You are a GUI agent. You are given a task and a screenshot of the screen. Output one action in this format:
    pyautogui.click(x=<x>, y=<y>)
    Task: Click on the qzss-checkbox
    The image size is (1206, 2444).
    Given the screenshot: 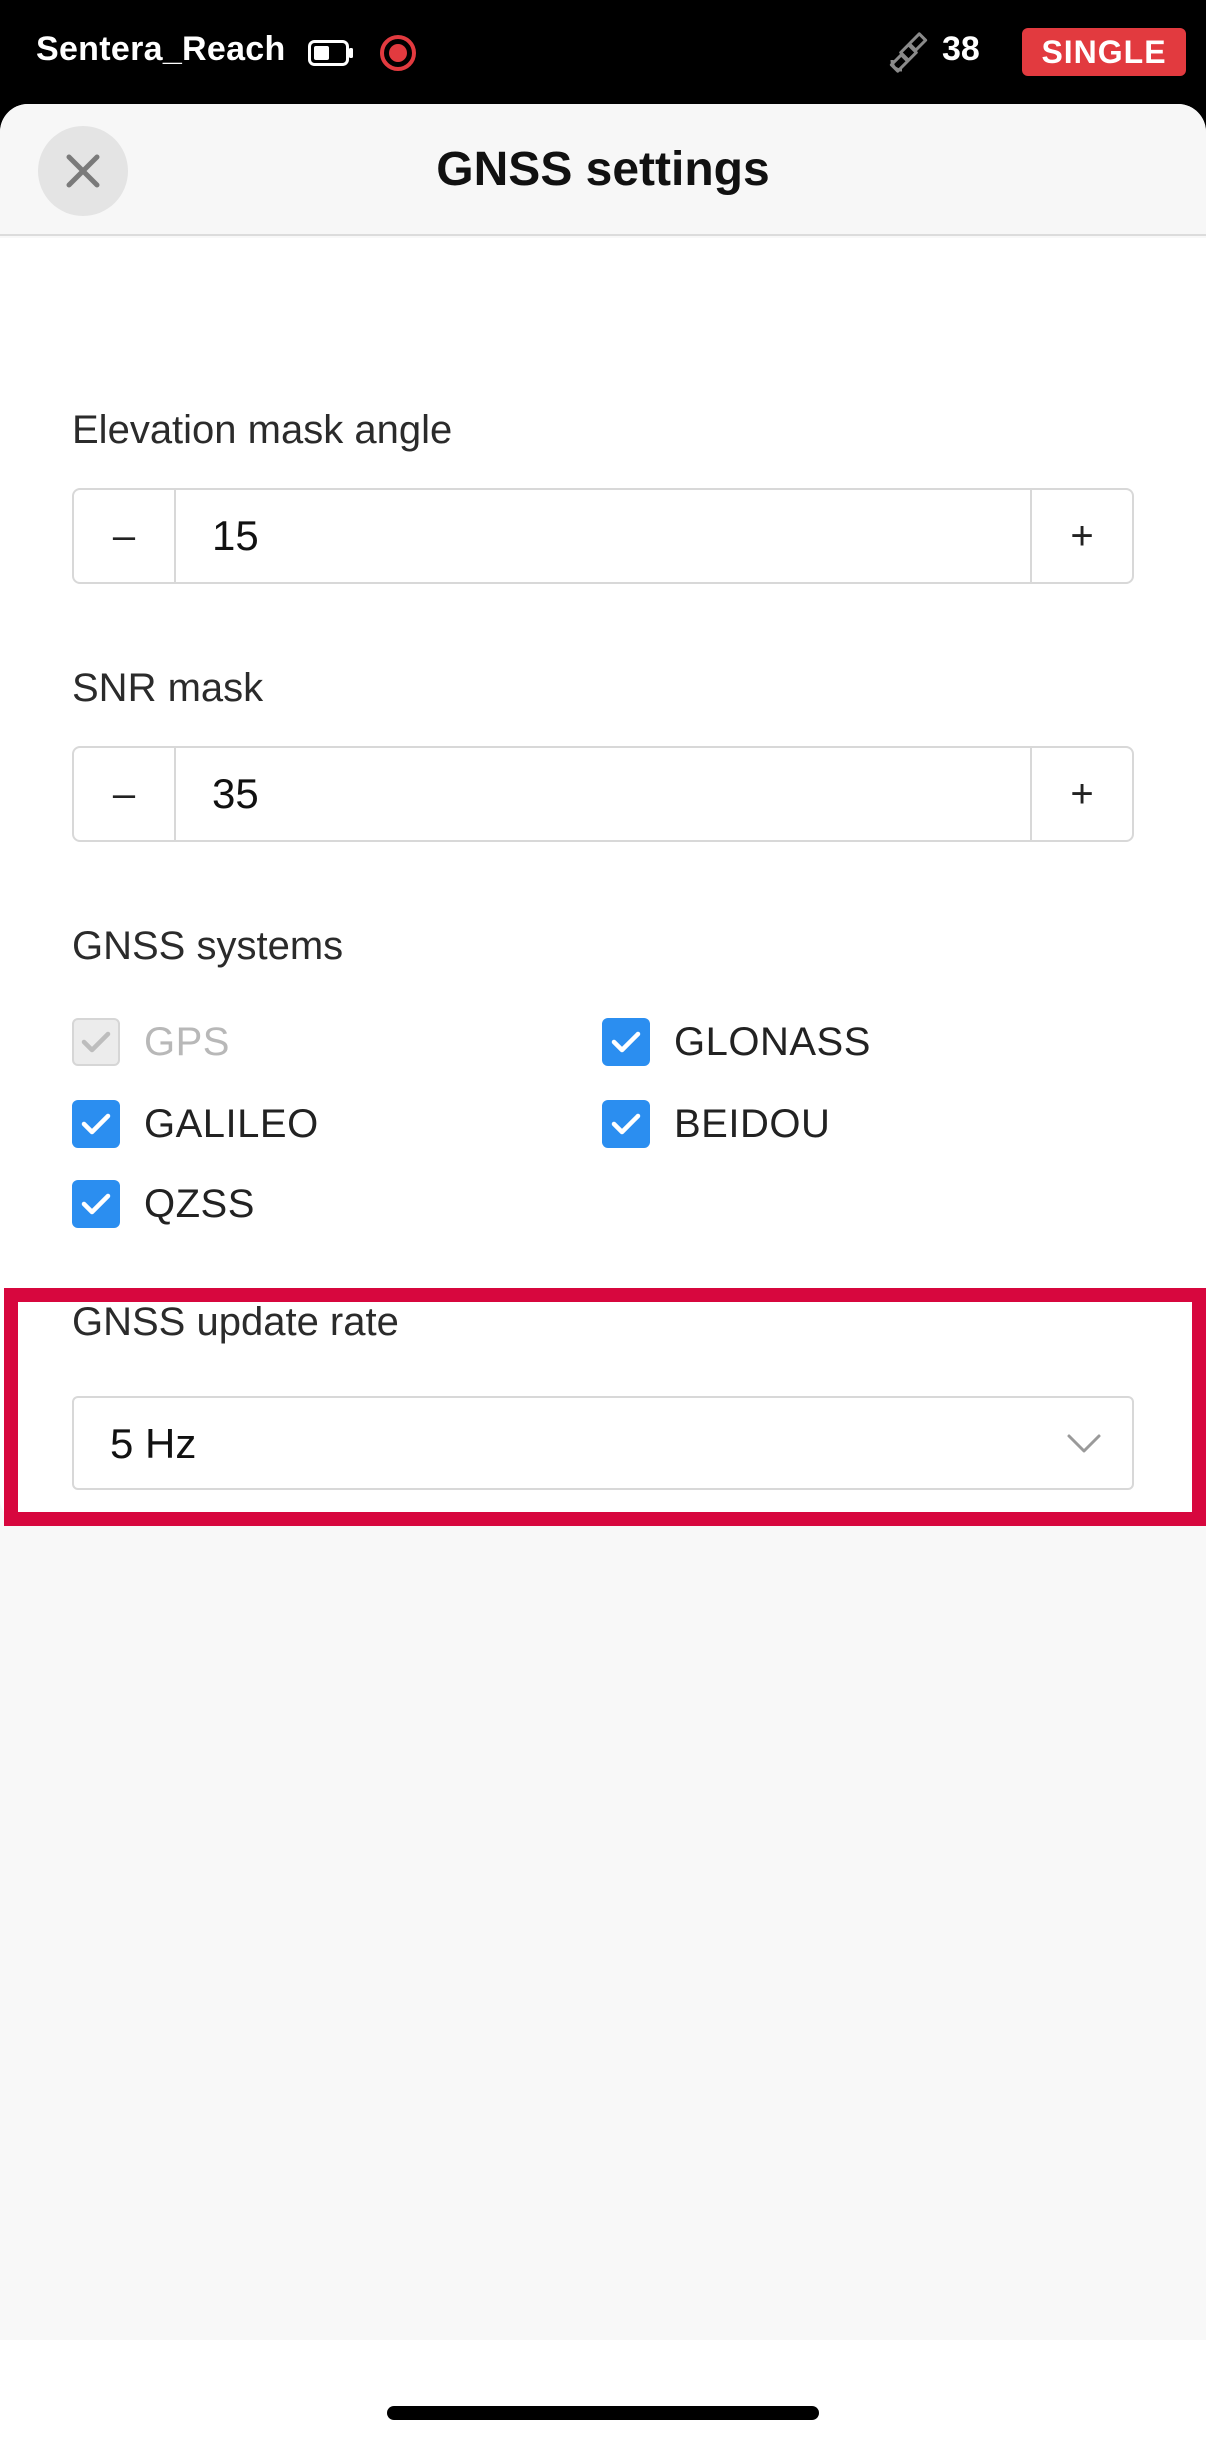 What is the action you would take?
    pyautogui.click(x=96, y=1204)
    